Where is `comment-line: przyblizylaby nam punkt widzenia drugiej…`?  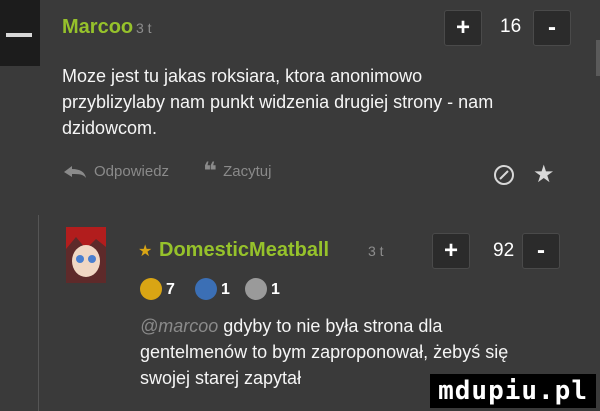 comment-line: przyblizylaby nam punkt widzenia drugiej… is located at coordinates (278, 102).